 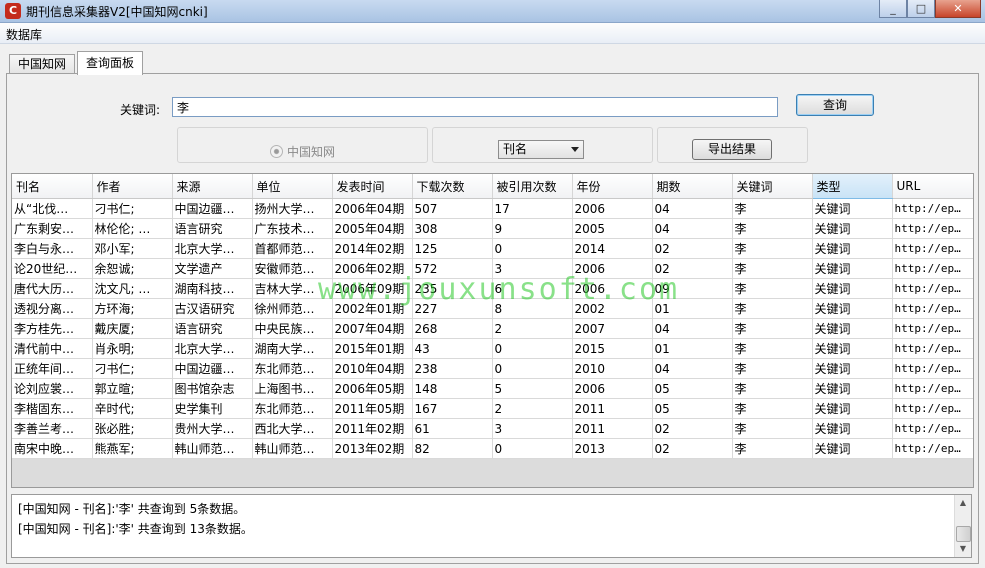 What do you see at coordinates (452, 248) in the screenshot?
I see `table-cell: 125` at bounding box center [452, 248].